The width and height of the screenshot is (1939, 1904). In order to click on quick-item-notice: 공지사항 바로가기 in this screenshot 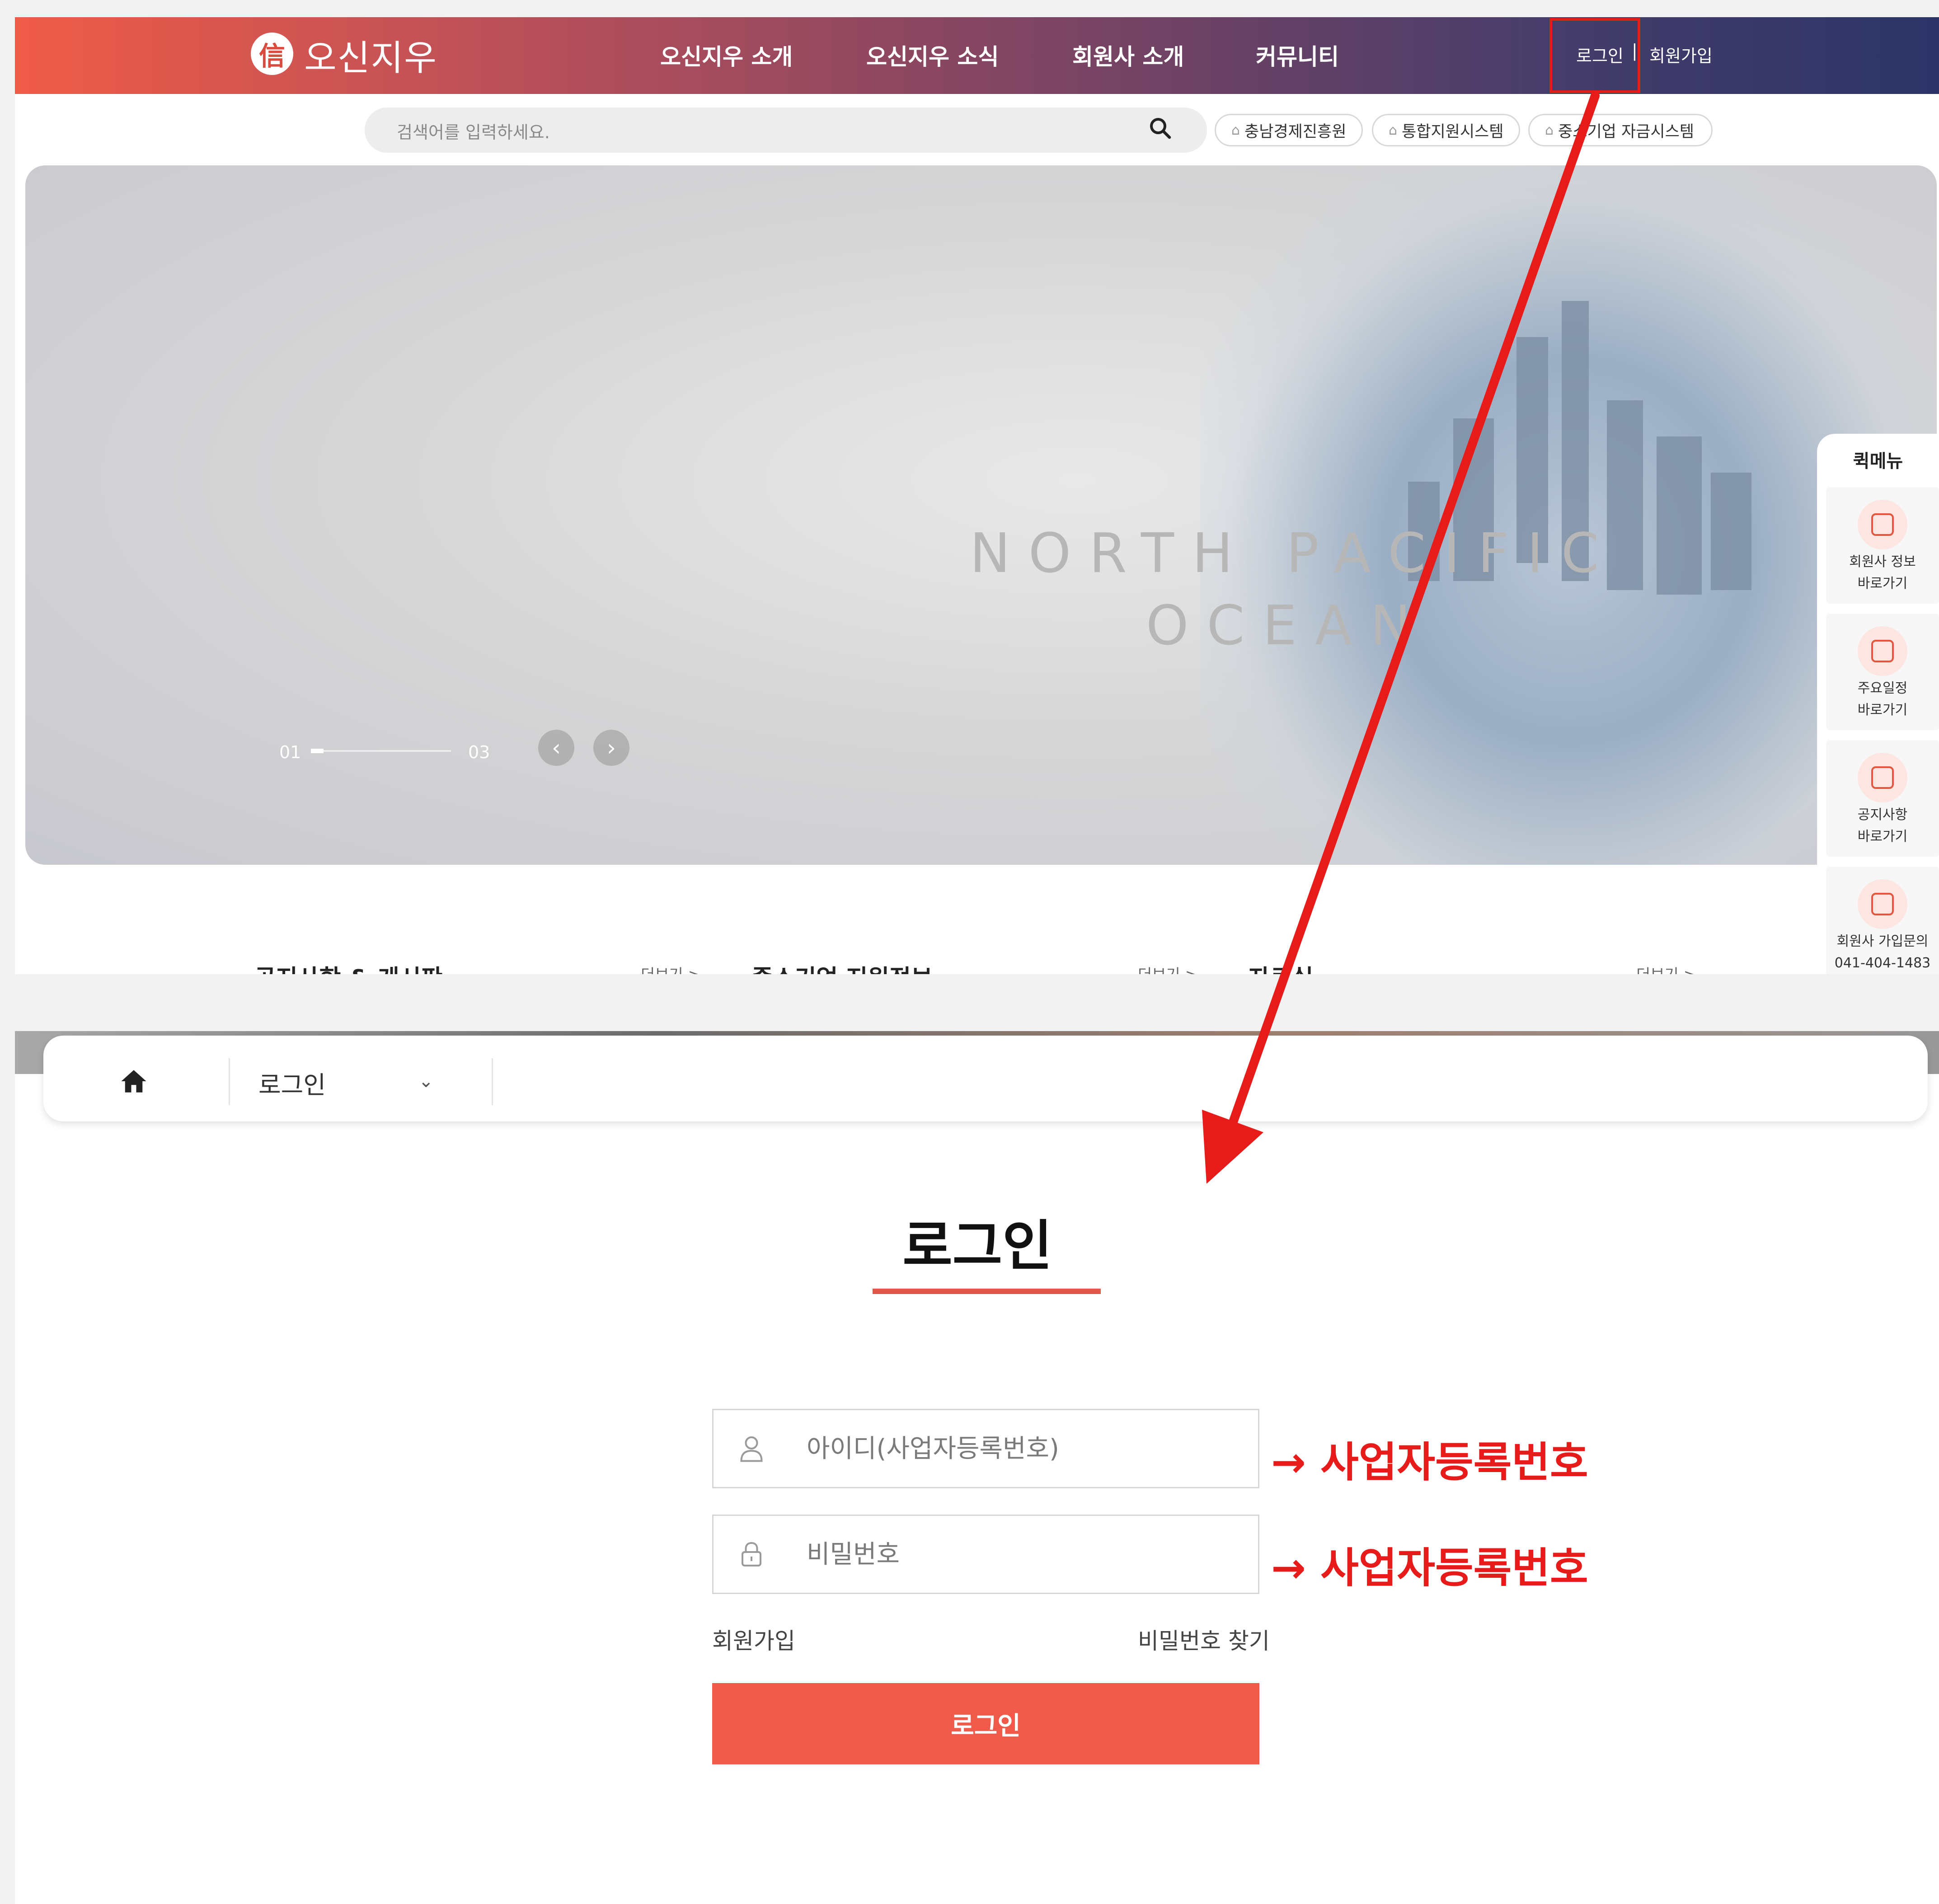, I will do `click(1882, 798)`.